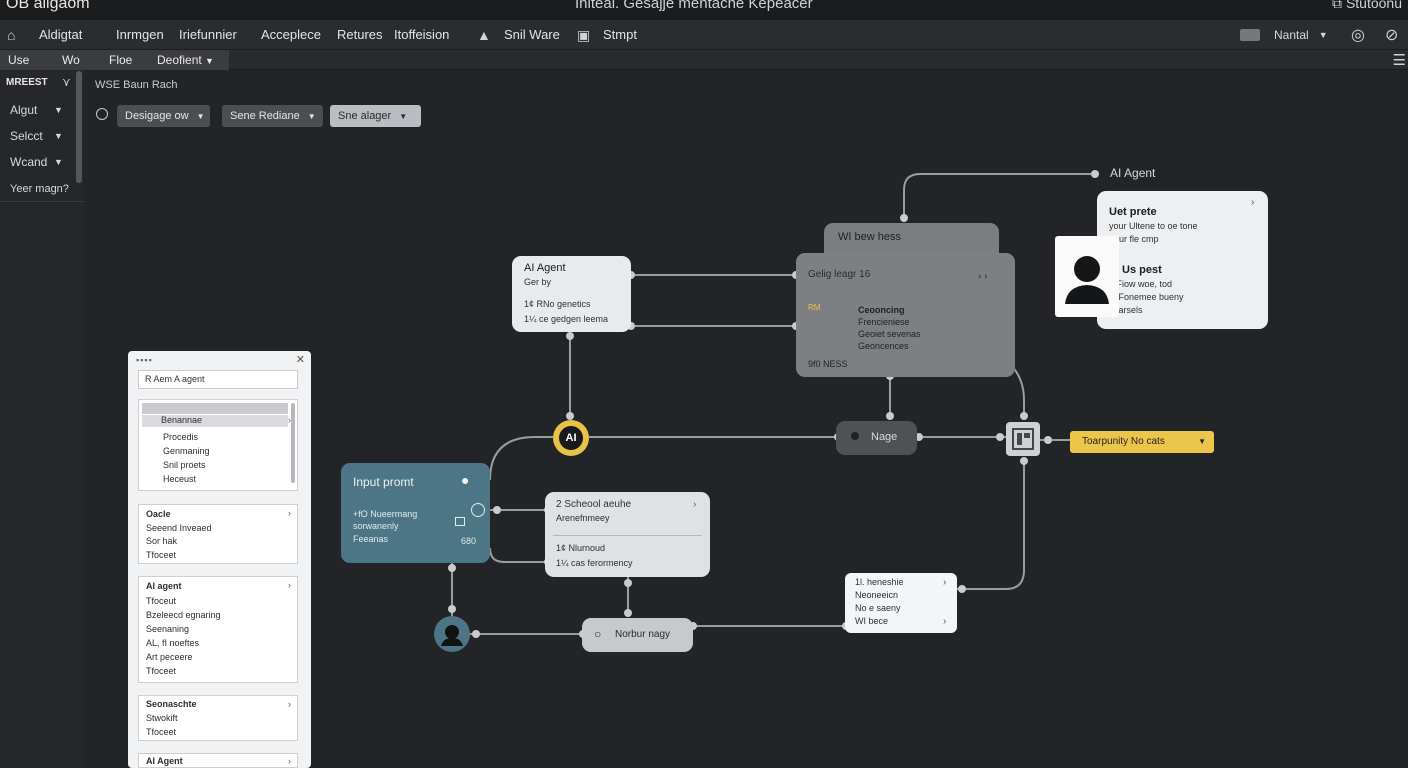 Image resolution: width=1408 pixels, height=768 pixels. I want to click on node-title: Input promt, so click(383, 482).